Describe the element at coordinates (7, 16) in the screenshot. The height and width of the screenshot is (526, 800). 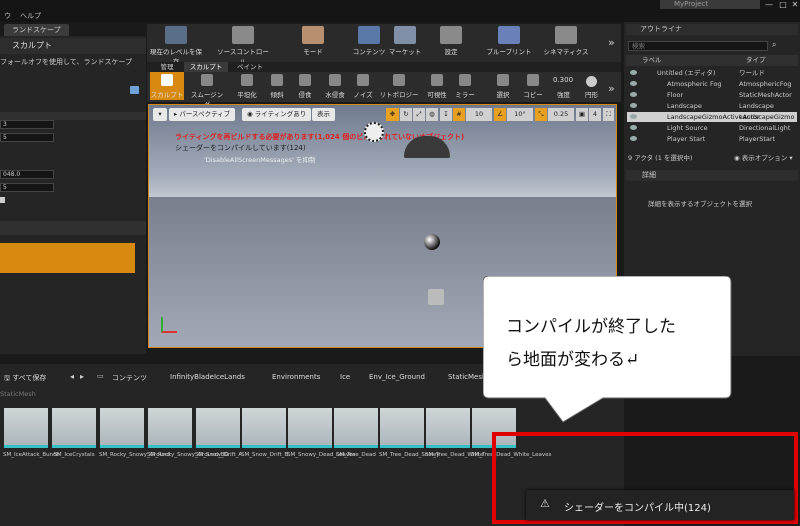
I see `menu-item-window: ウ` at that location.